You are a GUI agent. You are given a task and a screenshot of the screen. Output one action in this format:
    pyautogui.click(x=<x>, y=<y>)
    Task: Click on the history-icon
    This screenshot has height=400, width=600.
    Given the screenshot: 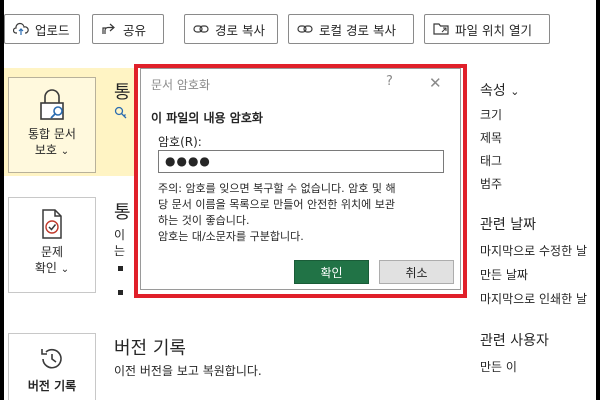 What is the action you would take?
    pyautogui.click(x=51, y=358)
    